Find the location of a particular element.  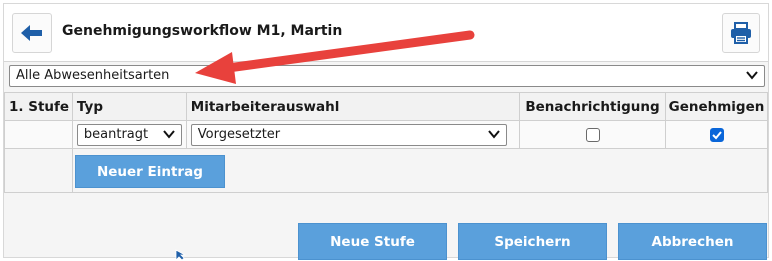

absence-type-value: Alle Abwesenheitsarten is located at coordinates (93, 75).